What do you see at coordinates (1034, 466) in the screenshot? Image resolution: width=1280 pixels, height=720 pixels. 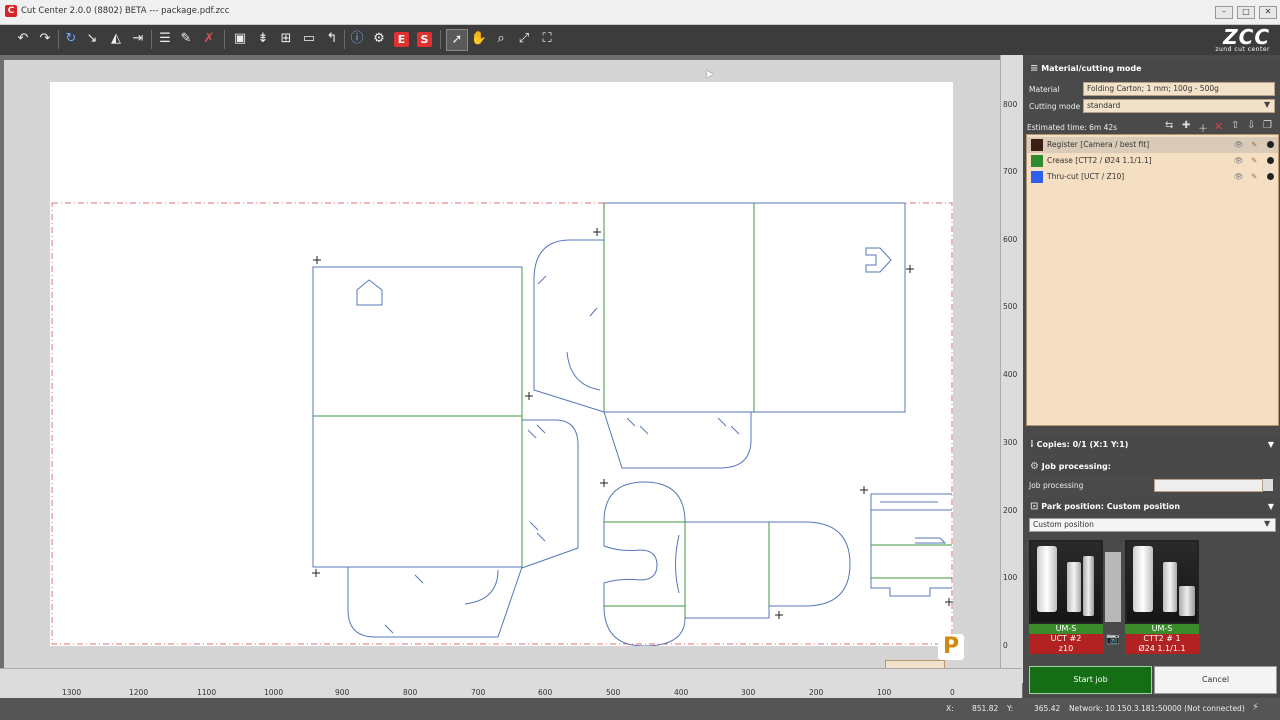 I see `gear-icon: ⚙` at bounding box center [1034, 466].